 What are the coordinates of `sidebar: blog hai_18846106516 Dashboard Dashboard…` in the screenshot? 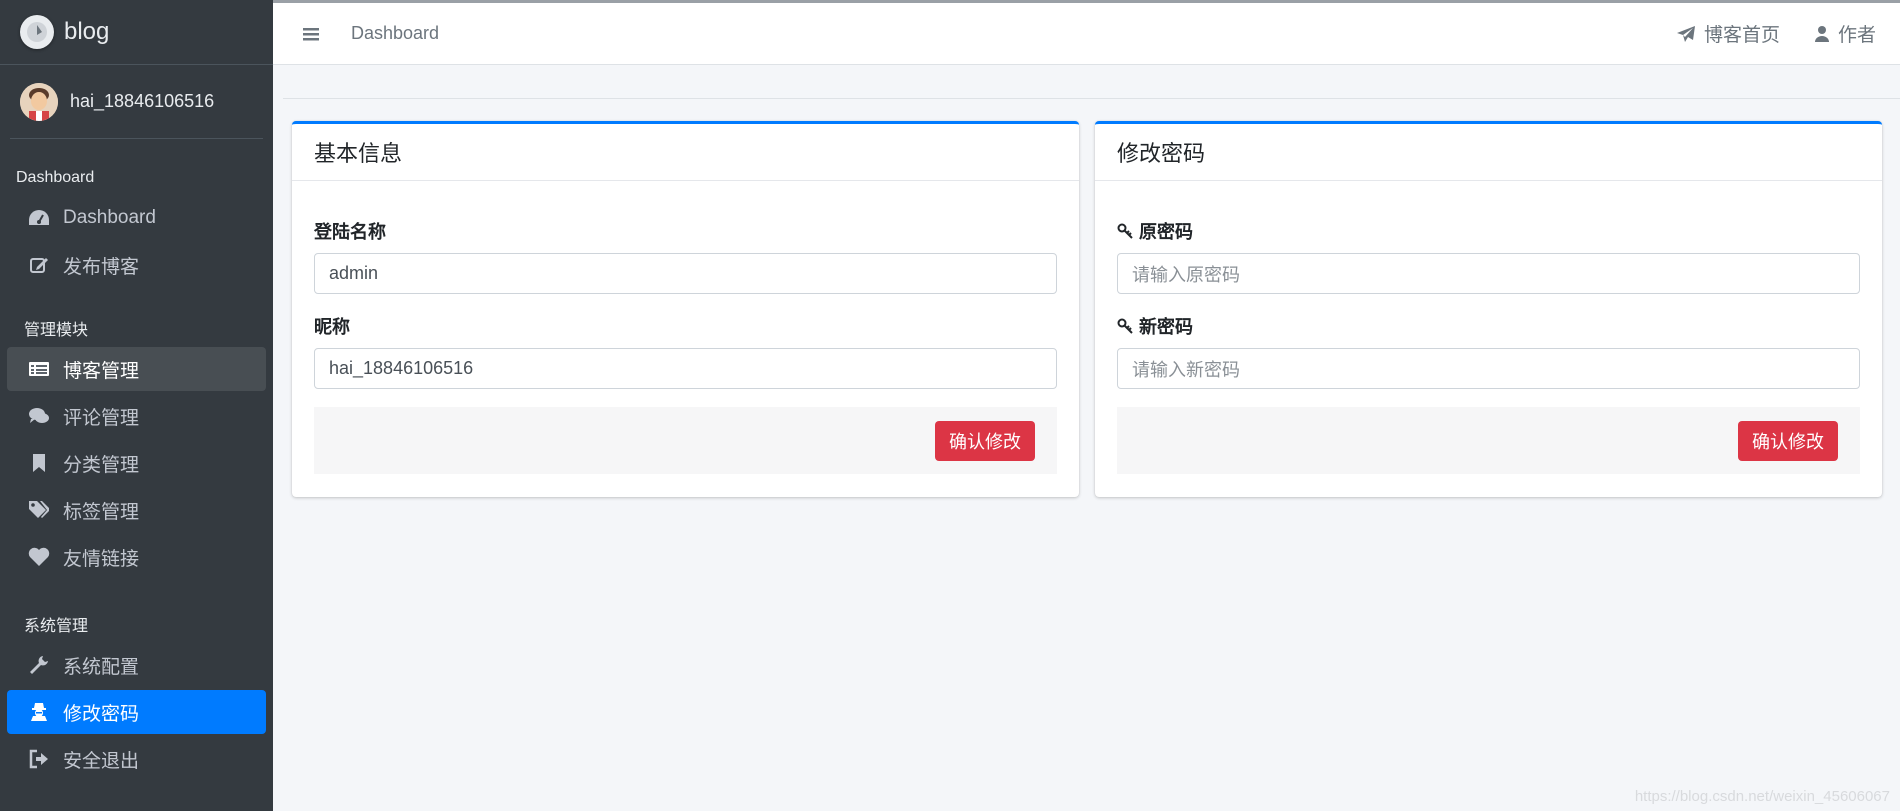 It's located at (136, 405).